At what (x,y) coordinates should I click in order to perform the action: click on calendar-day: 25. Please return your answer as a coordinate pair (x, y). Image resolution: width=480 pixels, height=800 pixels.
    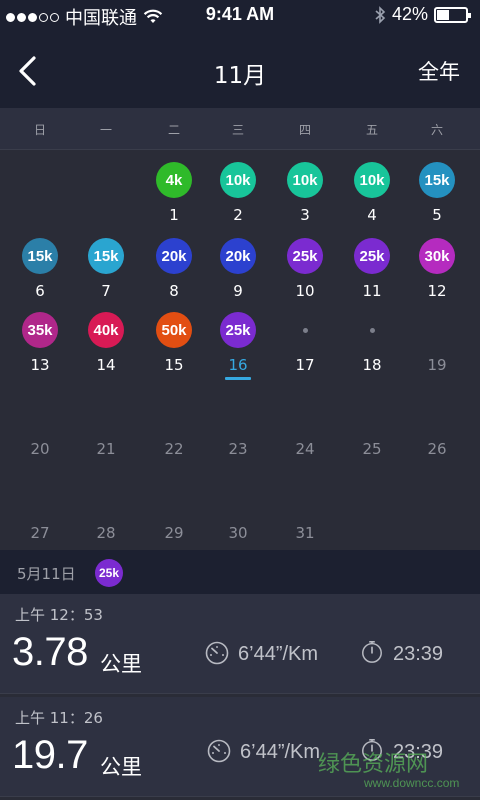
    Looking at the image, I should click on (372, 424).